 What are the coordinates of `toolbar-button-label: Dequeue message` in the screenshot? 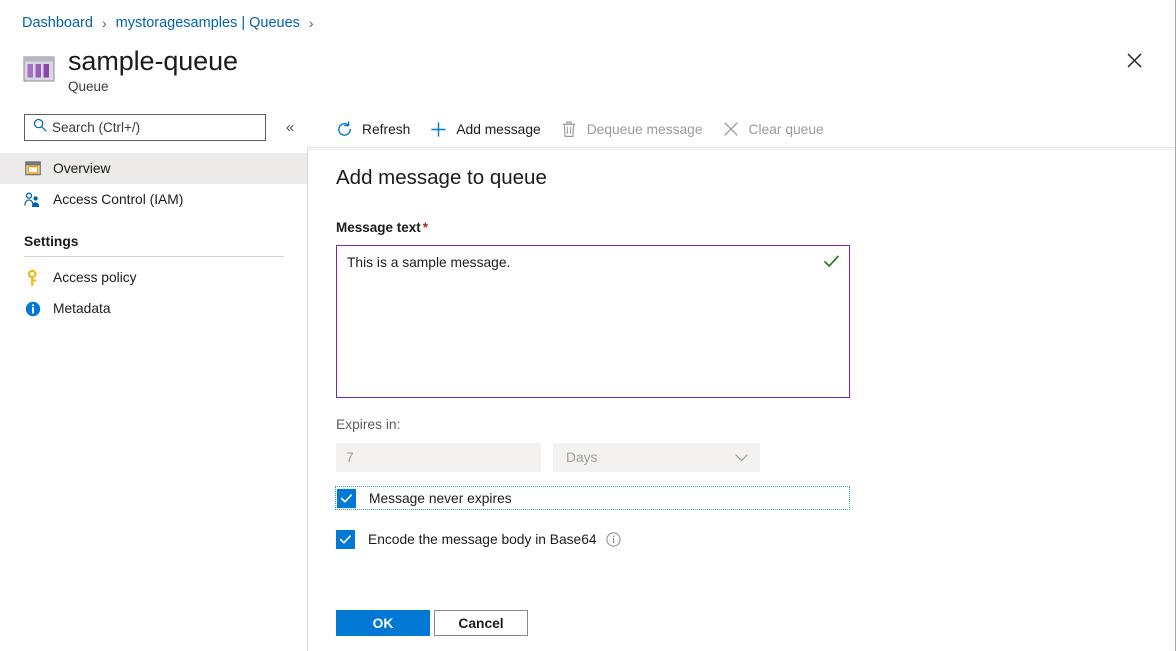 It's located at (644, 129).